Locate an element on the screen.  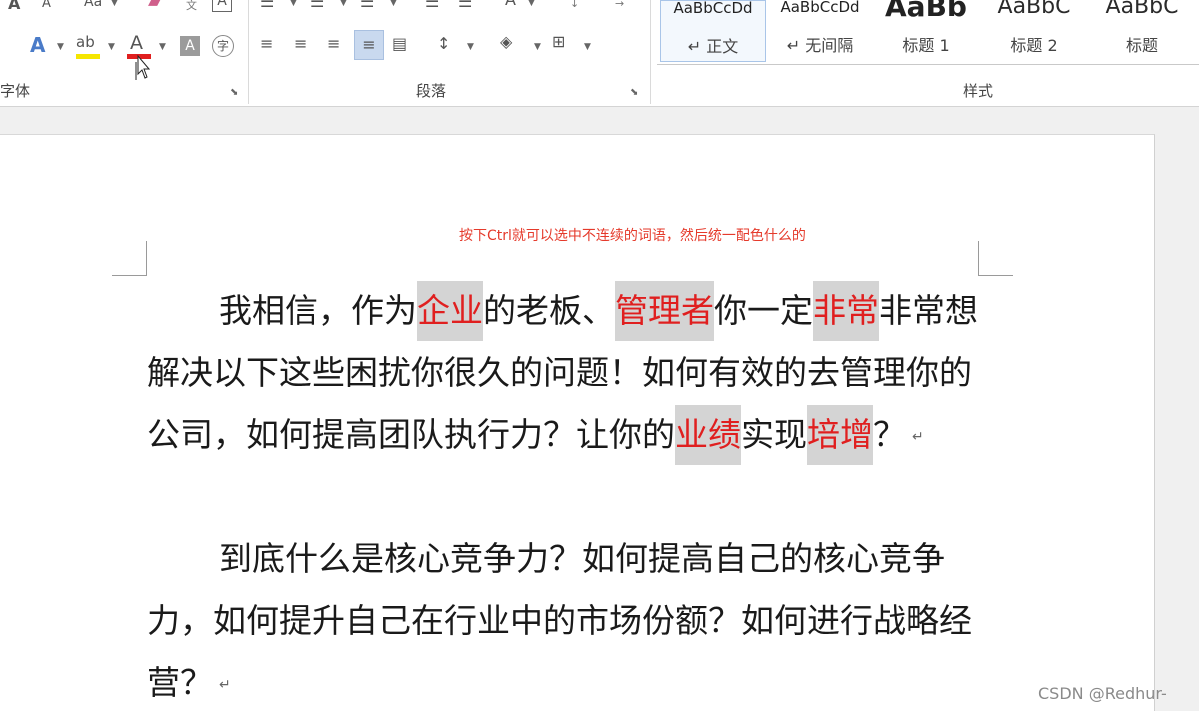
selected-word: 业绩 is located at coordinates (708, 435).